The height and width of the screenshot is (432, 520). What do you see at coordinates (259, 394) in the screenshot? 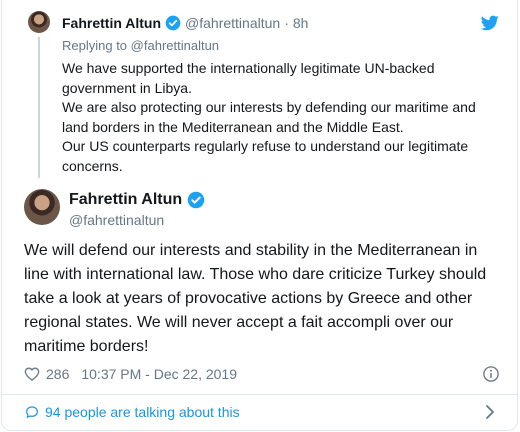
I see `footer-divider` at bounding box center [259, 394].